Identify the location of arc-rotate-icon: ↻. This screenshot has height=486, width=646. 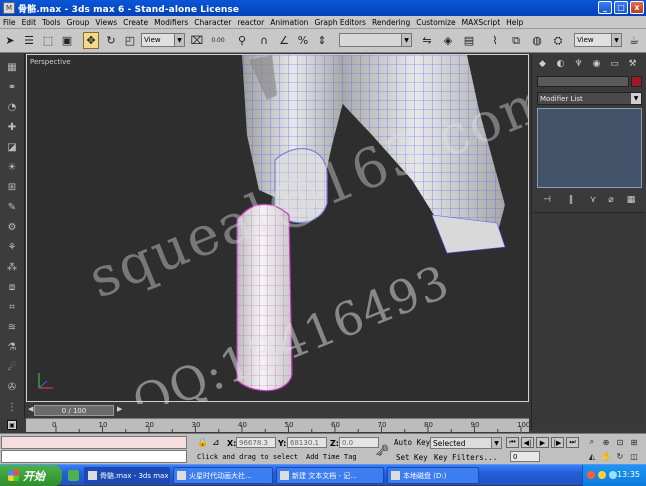
(620, 456).